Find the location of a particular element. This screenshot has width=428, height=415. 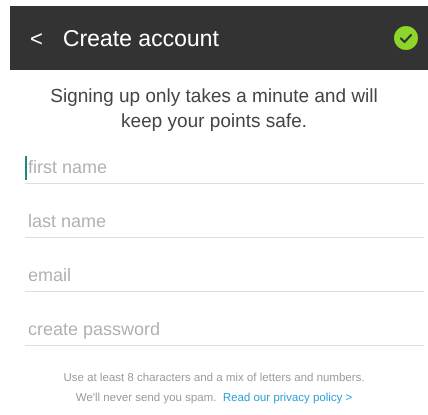

intro-text: Signing up only takes a minute and will keep your points safe. is located at coordinates (214, 109).